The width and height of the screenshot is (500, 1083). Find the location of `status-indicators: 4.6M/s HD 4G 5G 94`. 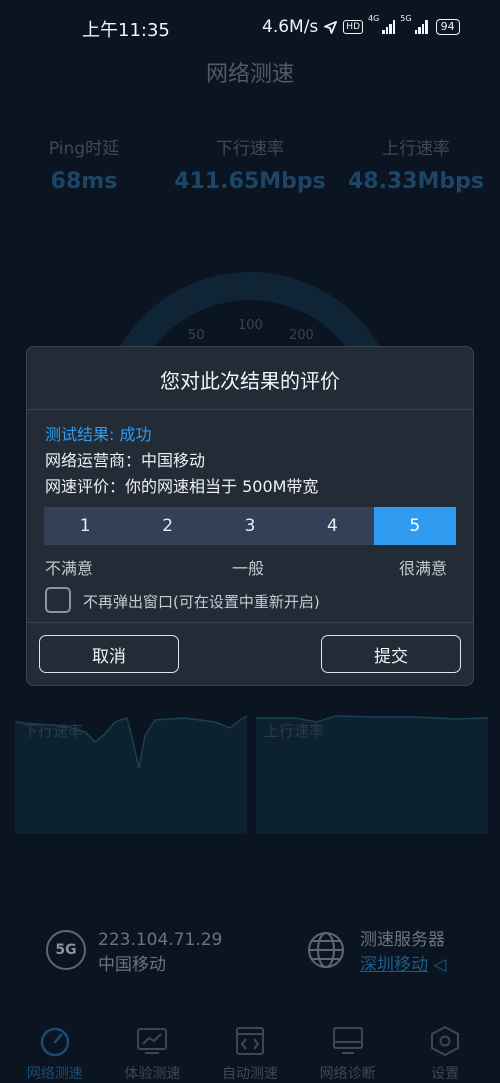

status-indicators: 4.6M/s HD 4G 5G 94 is located at coordinates (361, 27).